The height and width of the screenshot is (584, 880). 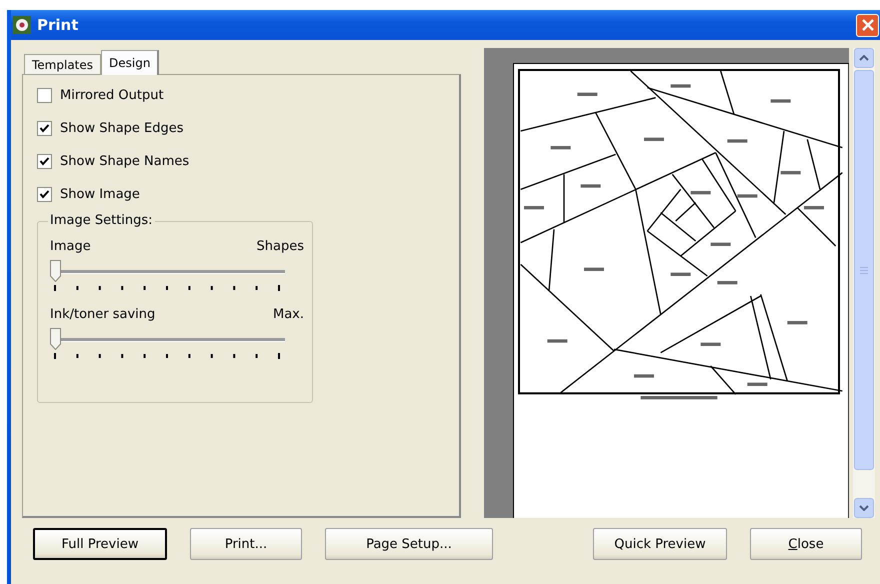 I want to click on slider-label: Image, so click(x=70, y=246).